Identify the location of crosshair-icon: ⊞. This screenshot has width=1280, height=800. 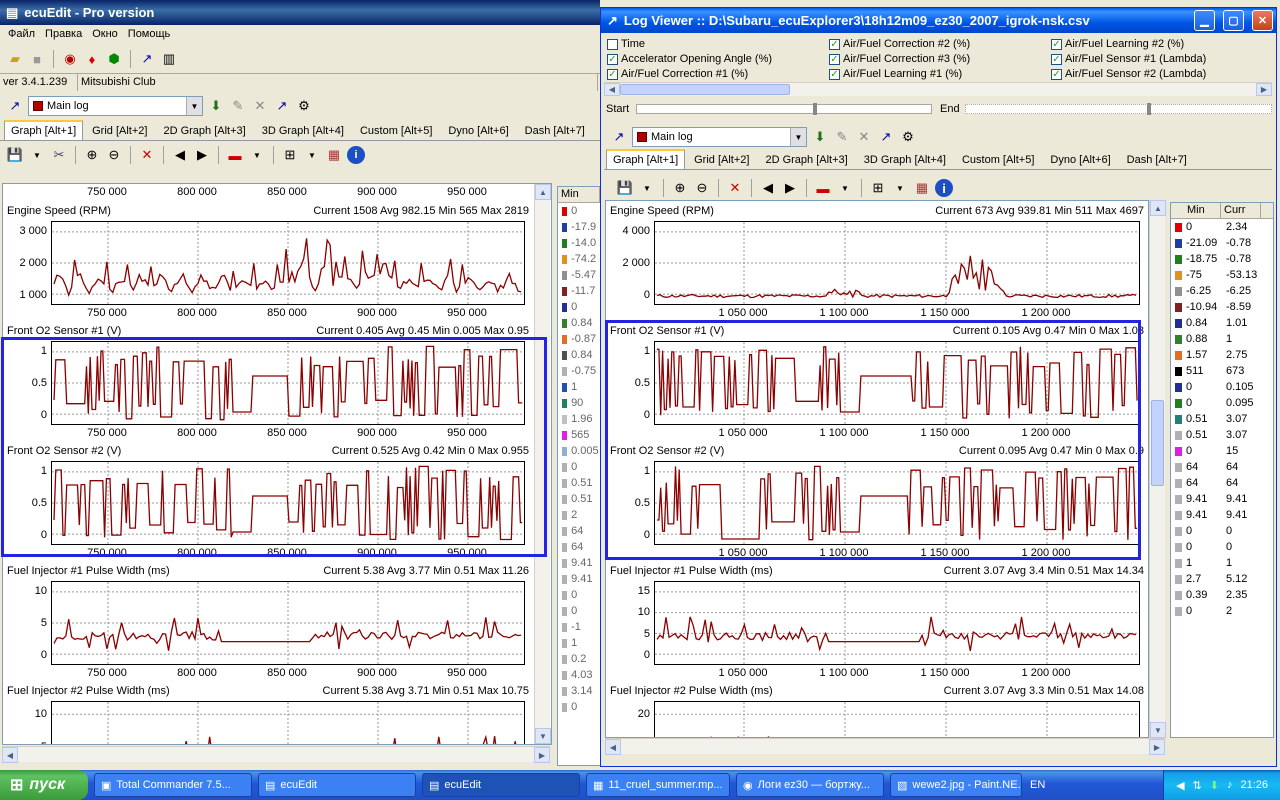
(878, 188).